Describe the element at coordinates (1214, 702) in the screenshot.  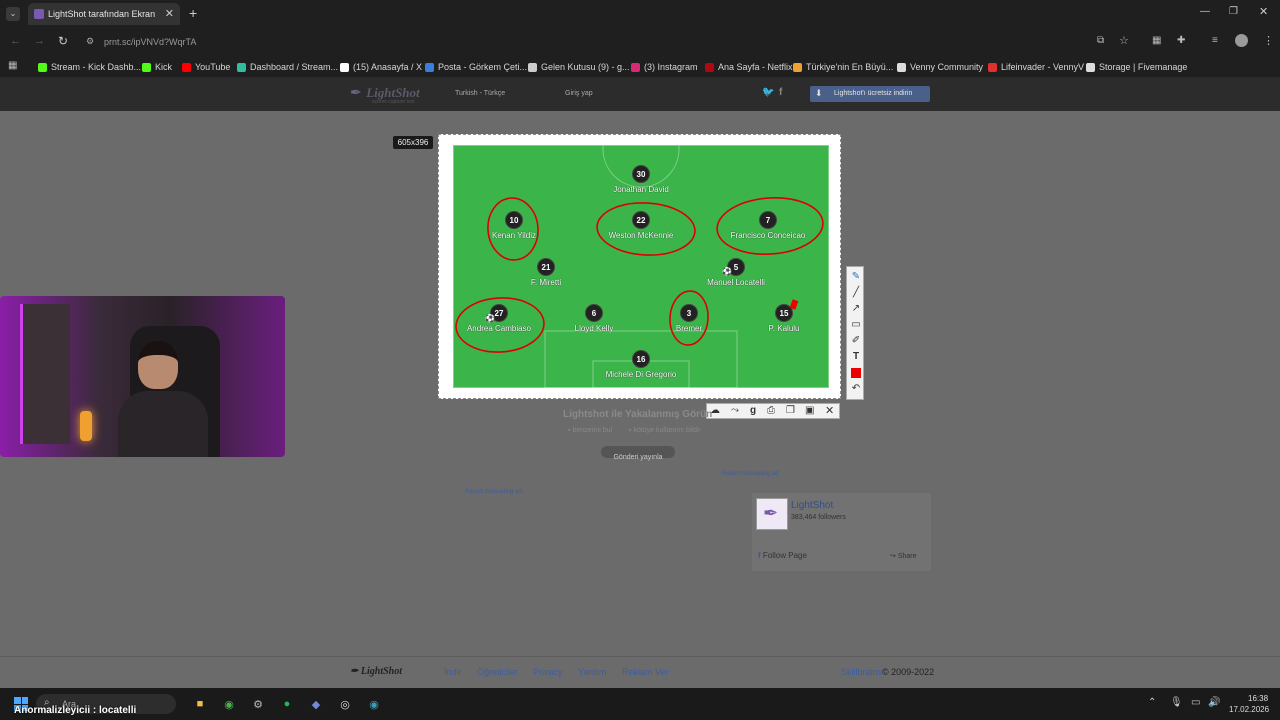
I see `volume-icon: 🔊` at that location.